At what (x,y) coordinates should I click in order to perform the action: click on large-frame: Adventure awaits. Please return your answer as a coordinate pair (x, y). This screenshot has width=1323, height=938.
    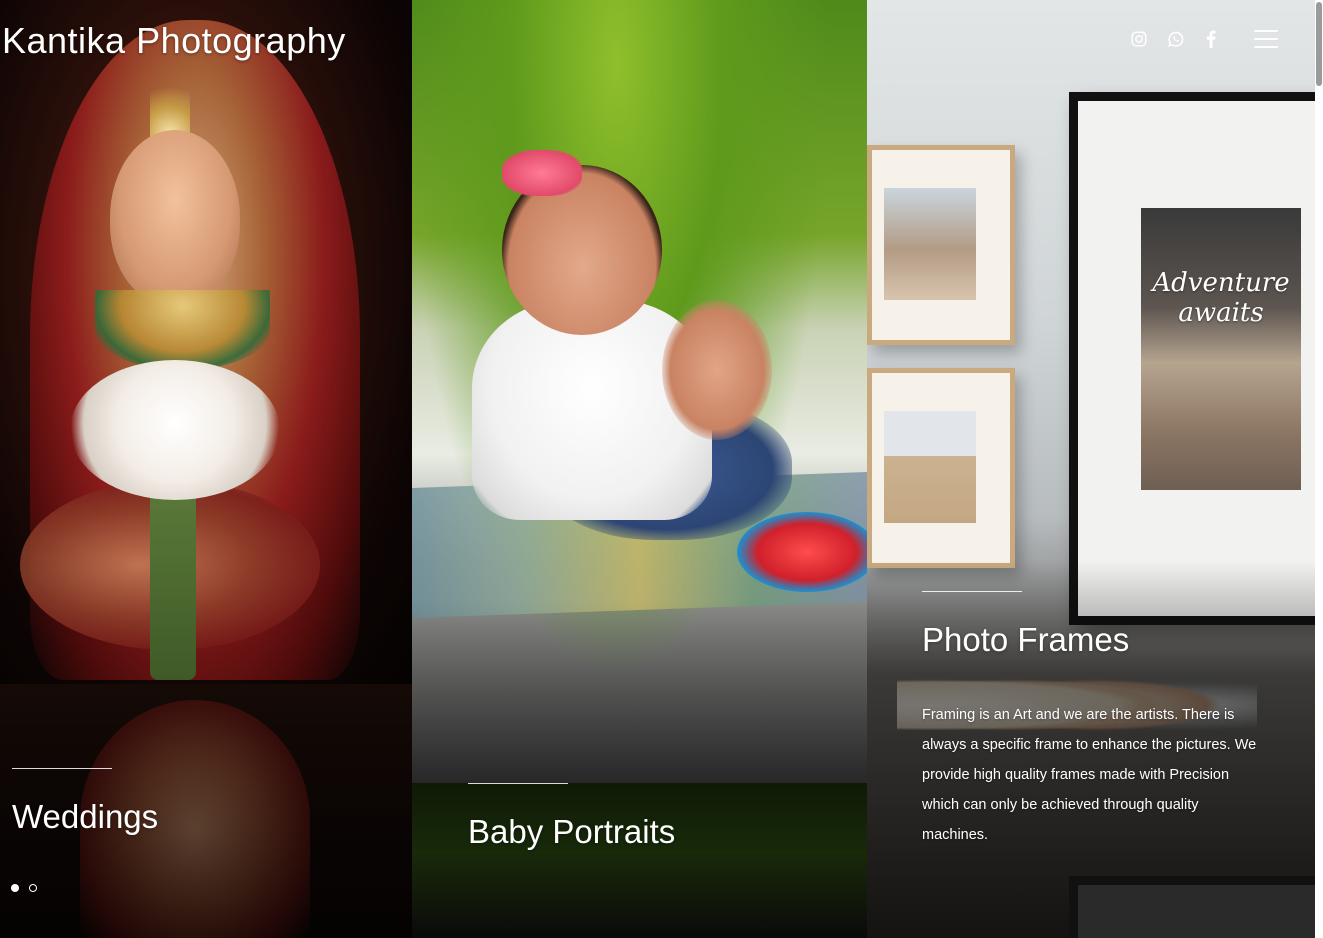
    Looking at the image, I should click on (1192, 358).